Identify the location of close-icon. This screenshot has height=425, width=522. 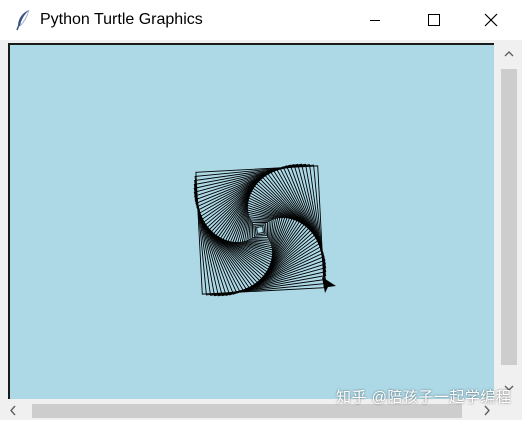
(491, 20).